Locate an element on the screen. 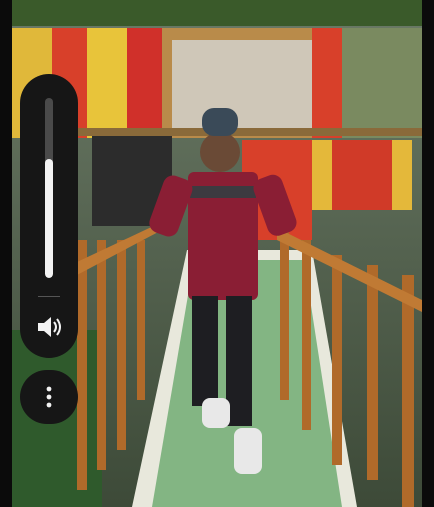 Image resolution: width=434 pixels, height=507 pixels. volume-divider is located at coordinates (49, 296).